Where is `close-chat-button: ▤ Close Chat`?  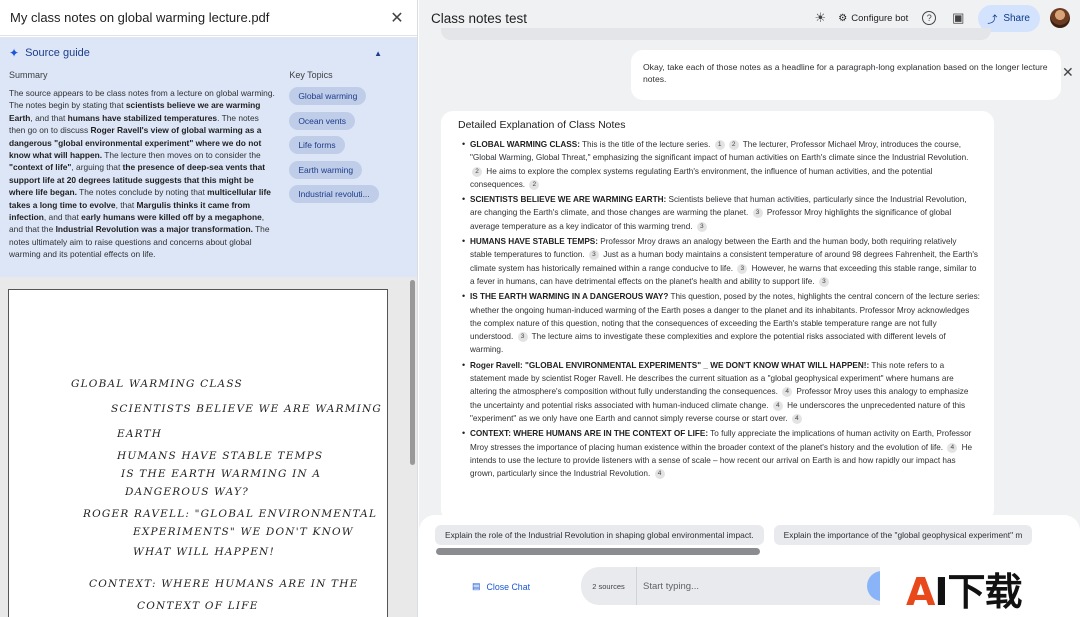
close-chat-button: ▤ Close Chat is located at coordinates (501, 586).